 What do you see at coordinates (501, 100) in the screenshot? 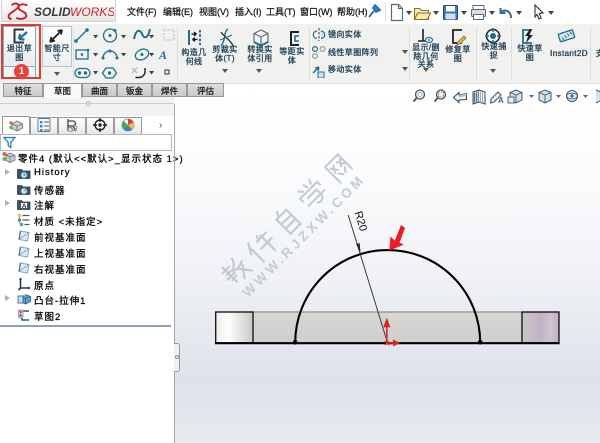
I see `svg-text: A` at bounding box center [501, 100].